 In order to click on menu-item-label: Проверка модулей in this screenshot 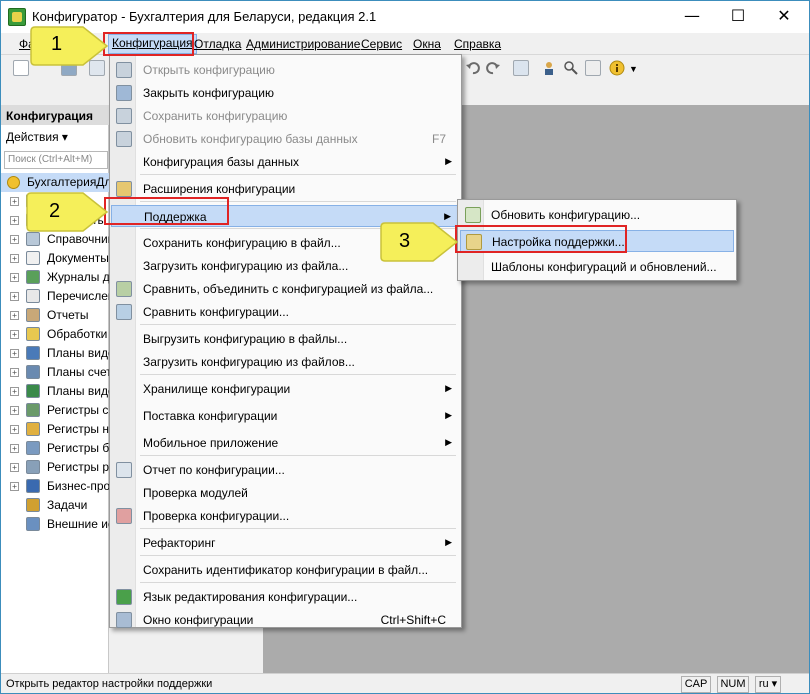, I will do `click(195, 493)`.